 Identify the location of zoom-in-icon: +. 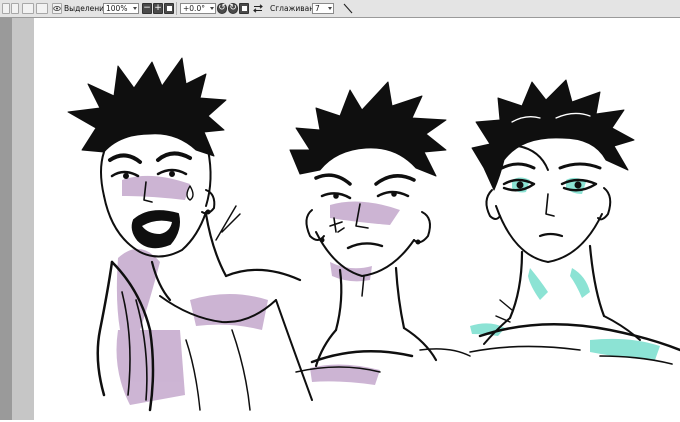
(158, 8).